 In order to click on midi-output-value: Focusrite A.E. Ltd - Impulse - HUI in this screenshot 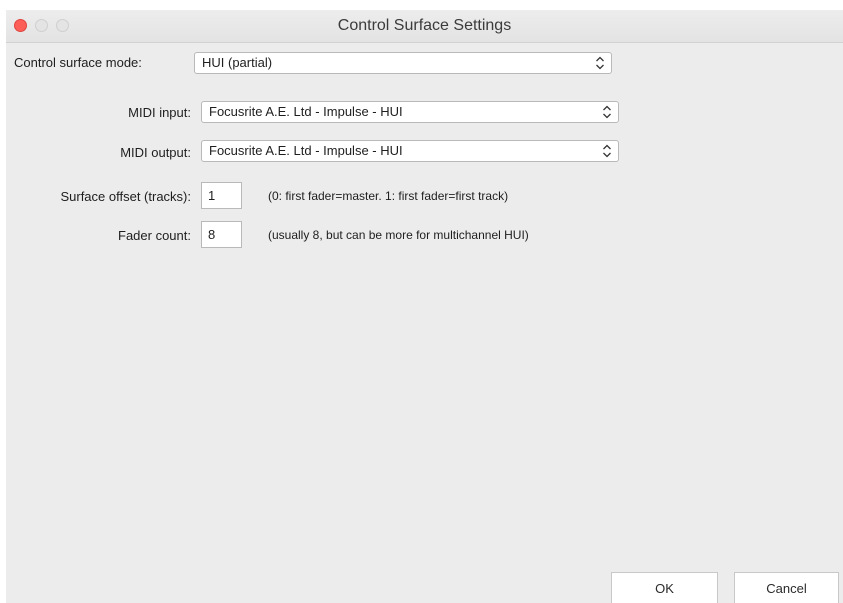, I will do `click(306, 150)`.